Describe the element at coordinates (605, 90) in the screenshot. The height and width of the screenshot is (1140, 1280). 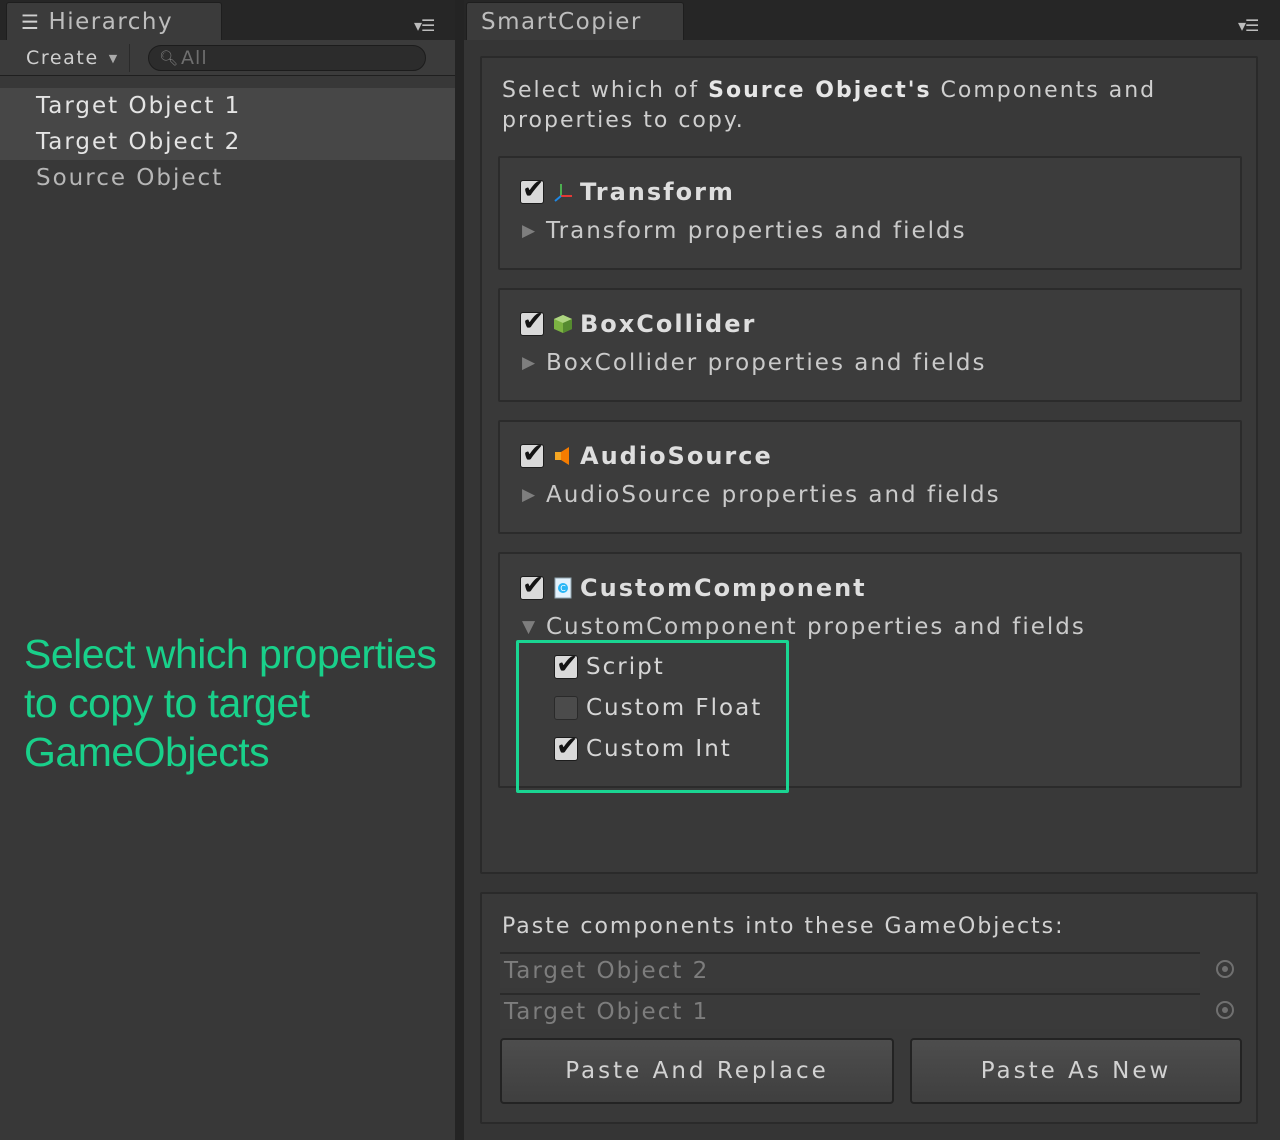
I see `intro-prefix: Select which of` at that location.